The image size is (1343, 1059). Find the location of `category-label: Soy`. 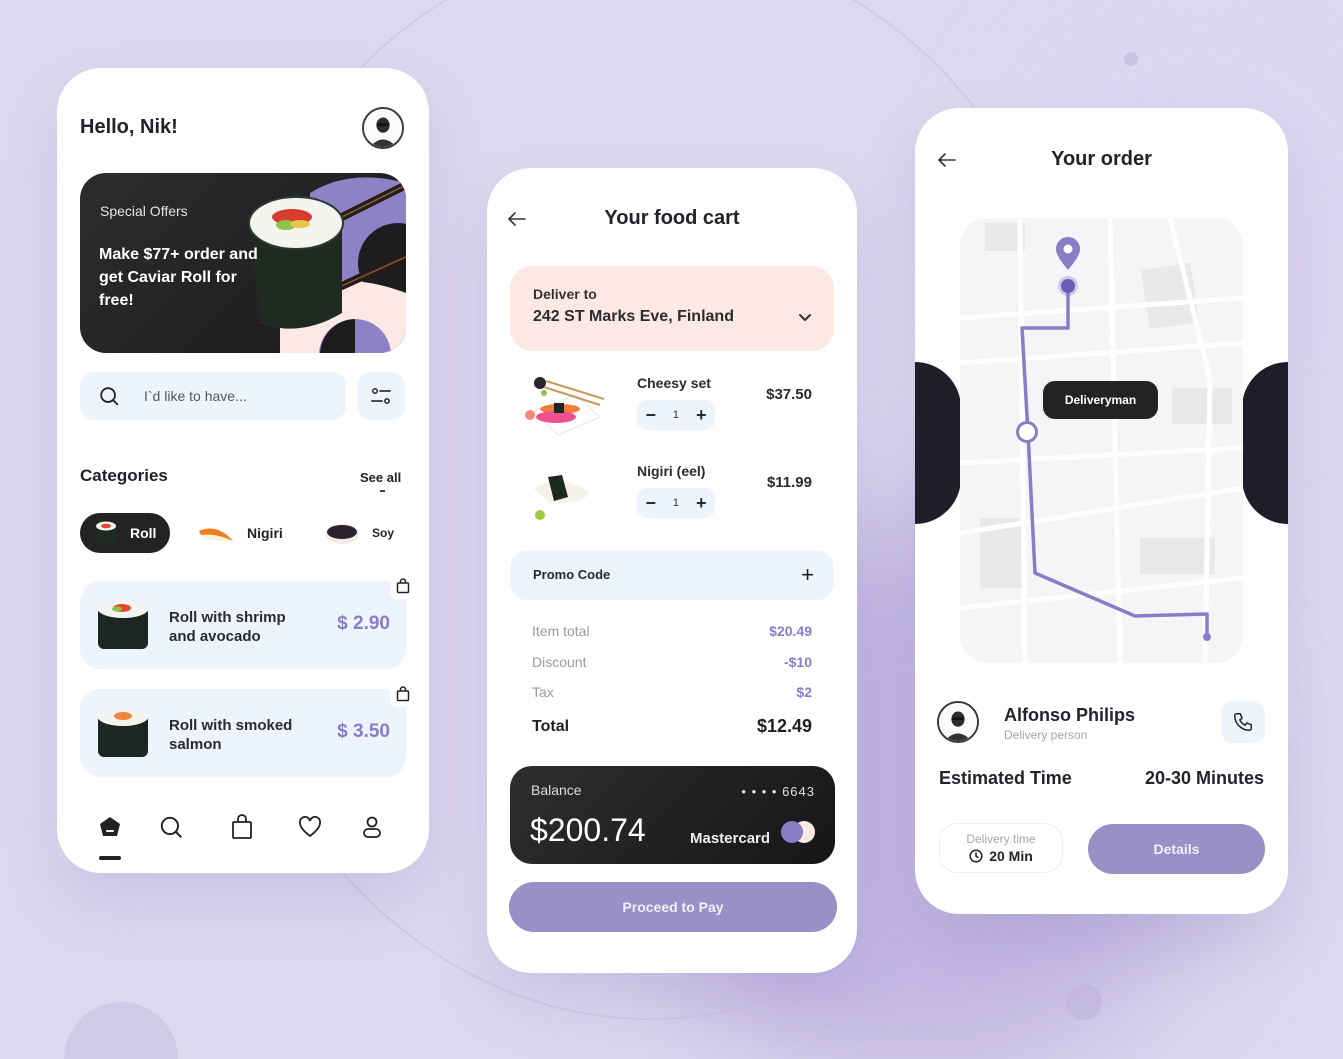

category-label: Soy is located at coordinates (383, 533).